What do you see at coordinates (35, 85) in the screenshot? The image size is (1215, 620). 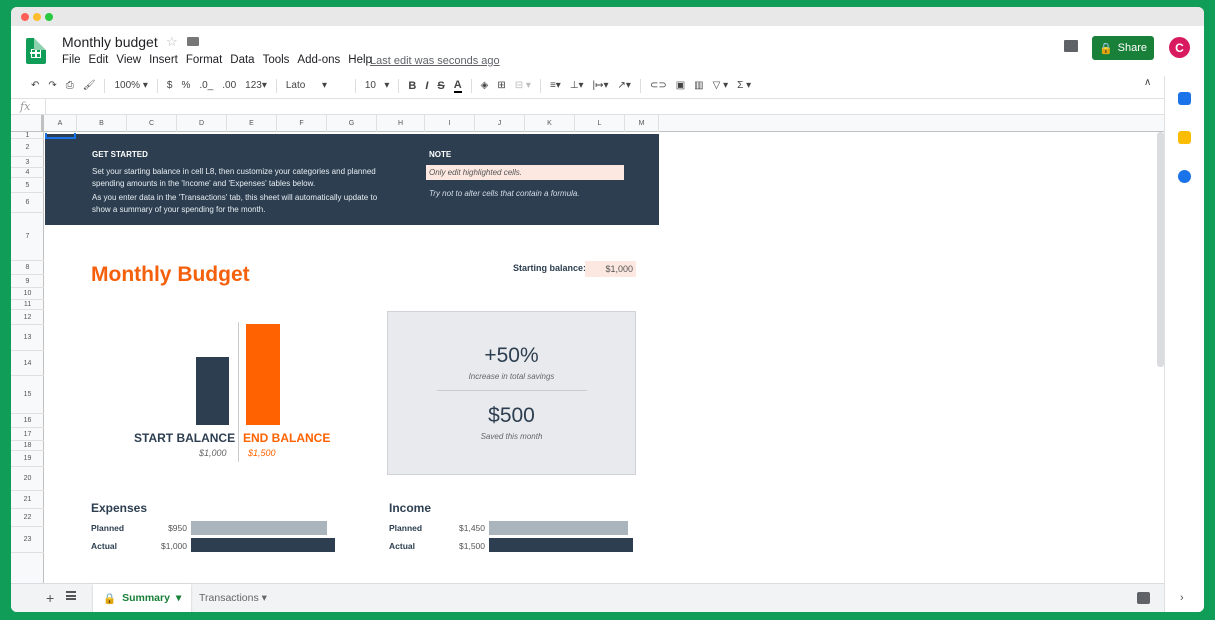 I see `undo-icon: ↶` at bounding box center [35, 85].